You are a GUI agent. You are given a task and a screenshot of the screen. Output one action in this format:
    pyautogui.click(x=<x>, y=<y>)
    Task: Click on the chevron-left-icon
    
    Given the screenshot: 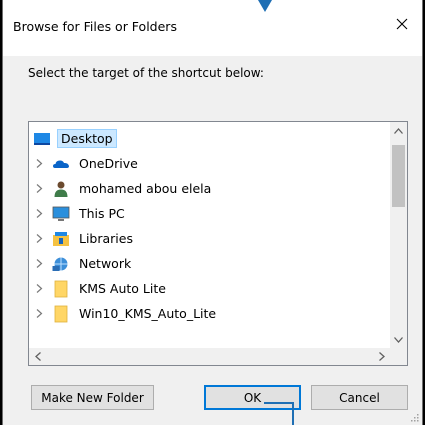 What is the action you would take?
    pyautogui.click(x=37, y=356)
    